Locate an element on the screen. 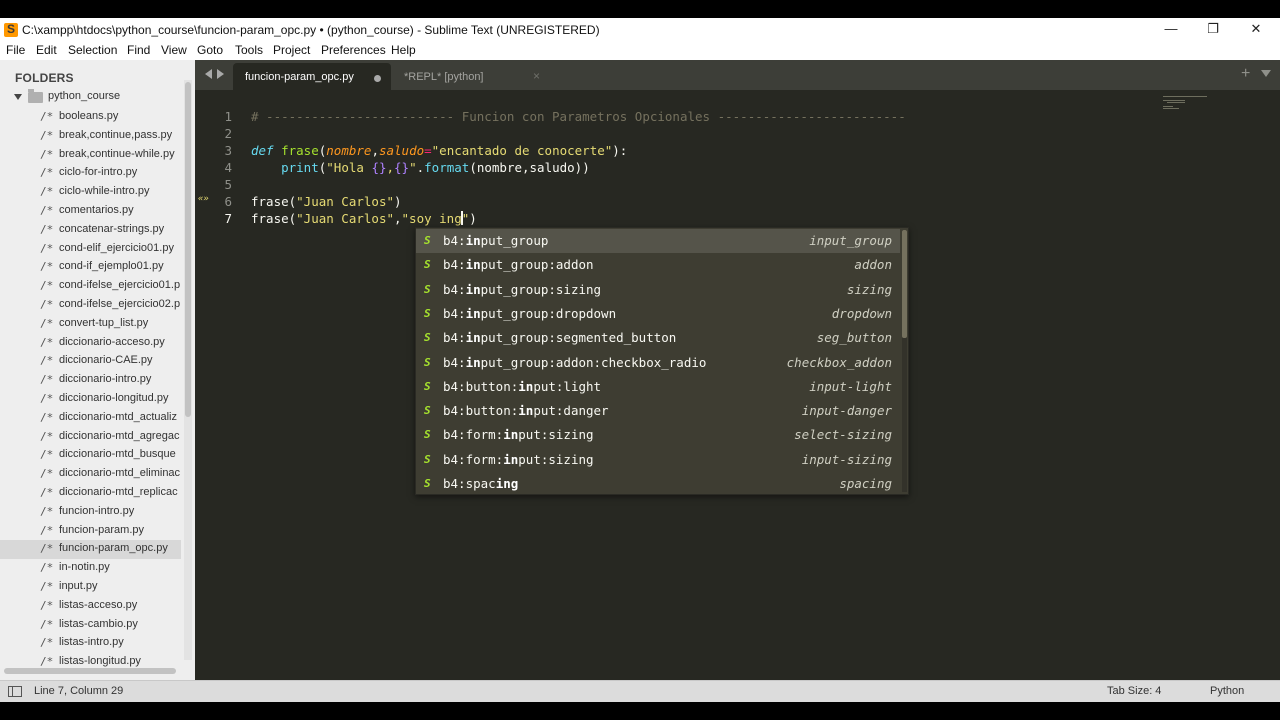 This screenshot has height=720, width=1280. tab-scroll-left-icon is located at coordinates (208, 74).